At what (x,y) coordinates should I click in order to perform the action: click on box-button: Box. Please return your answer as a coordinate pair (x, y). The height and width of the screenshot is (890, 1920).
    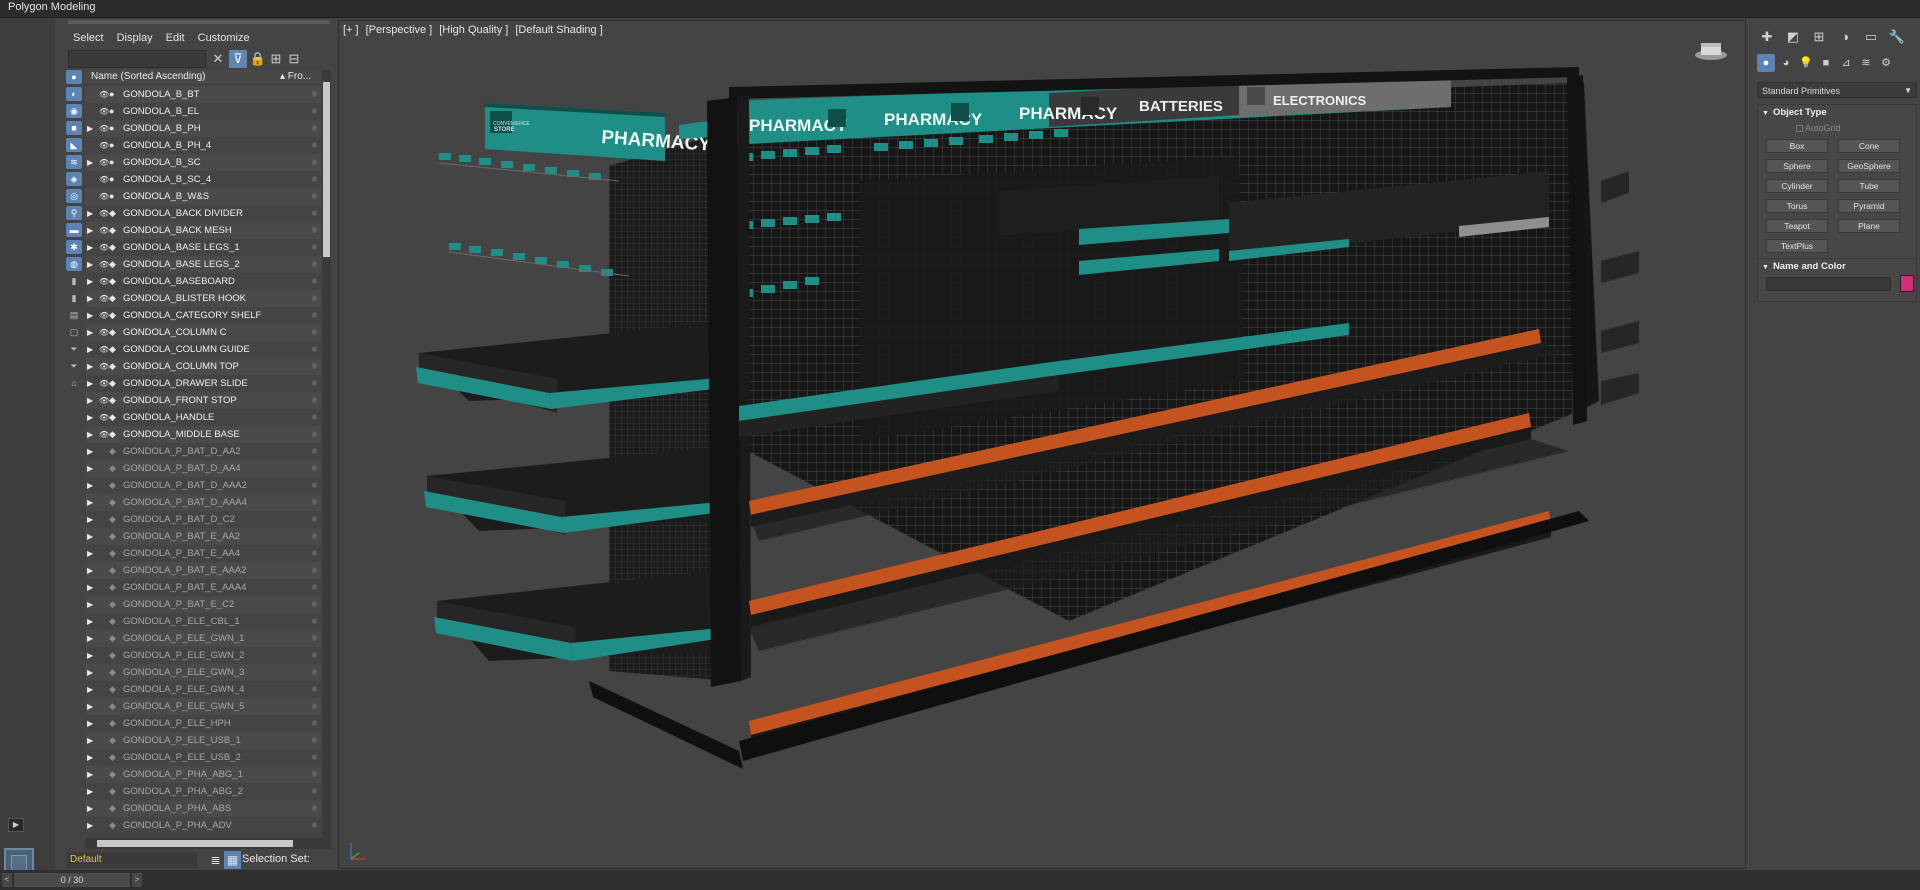
    Looking at the image, I should click on (1797, 146).